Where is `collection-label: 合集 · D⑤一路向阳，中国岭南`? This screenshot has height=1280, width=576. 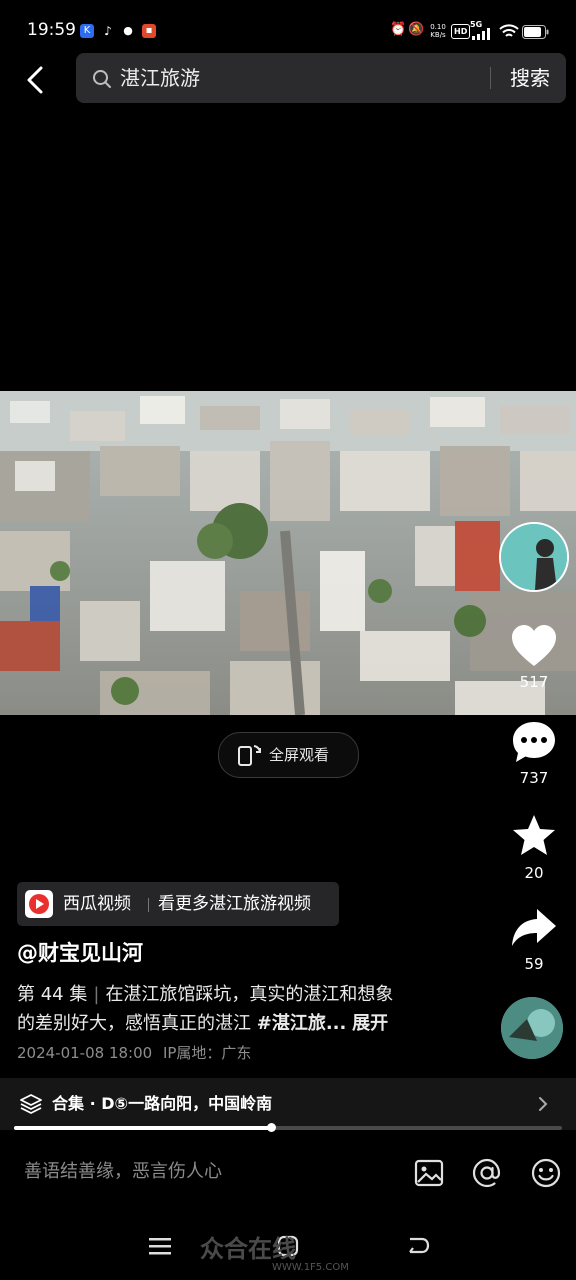 collection-label: 合集 · D⑤一路向阳，中国岭南 is located at coordinates (162, 1104).